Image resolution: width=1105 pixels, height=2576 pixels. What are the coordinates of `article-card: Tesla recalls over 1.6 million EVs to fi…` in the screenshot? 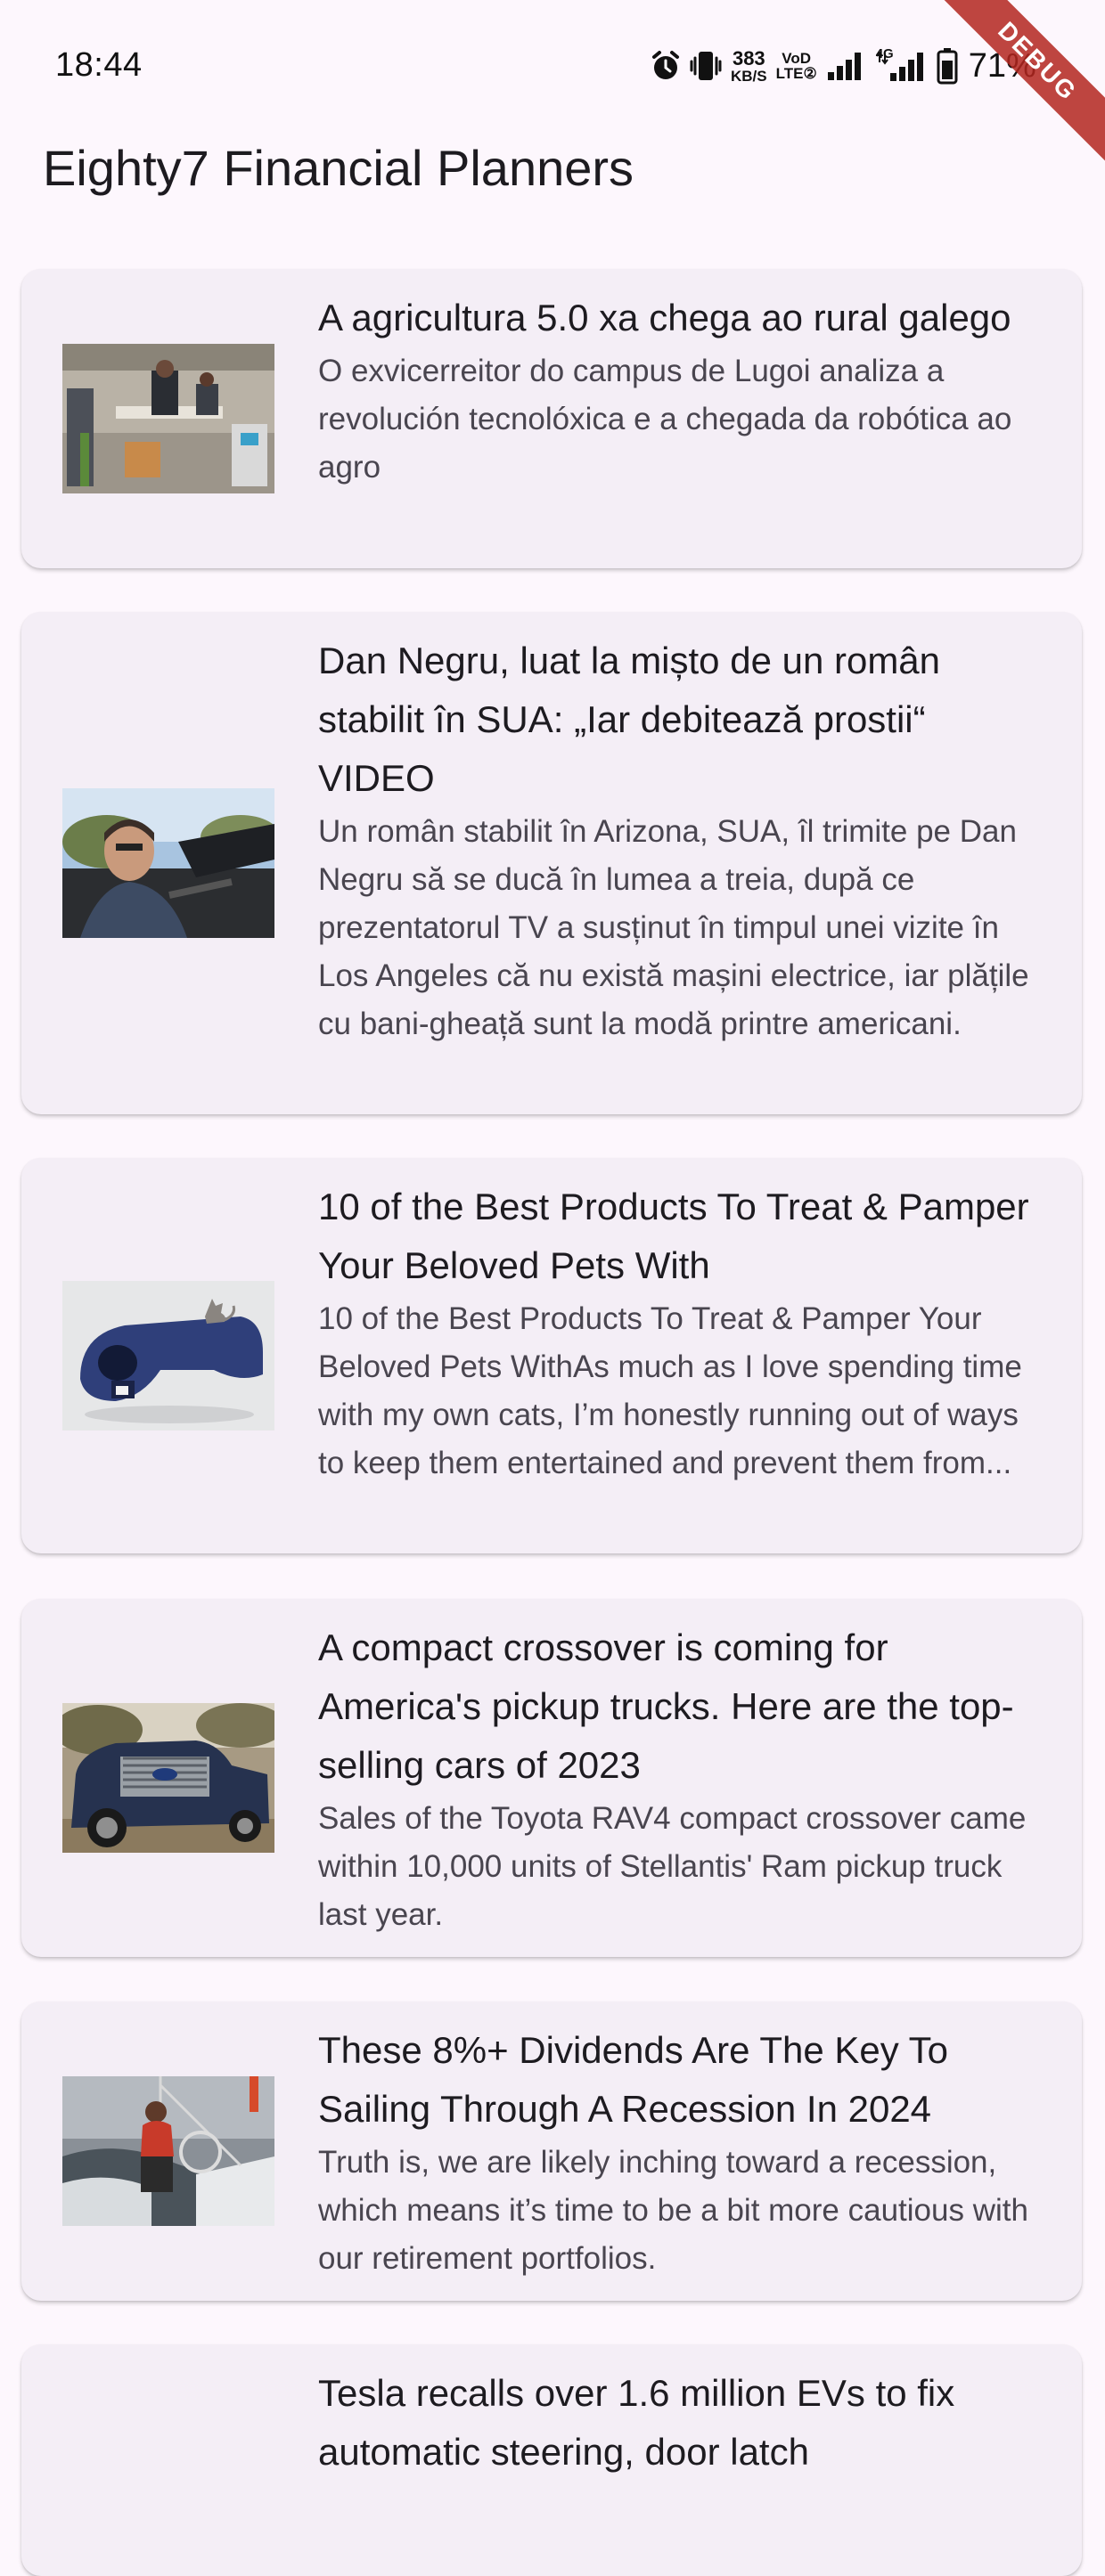 It's located at (551, 2460).